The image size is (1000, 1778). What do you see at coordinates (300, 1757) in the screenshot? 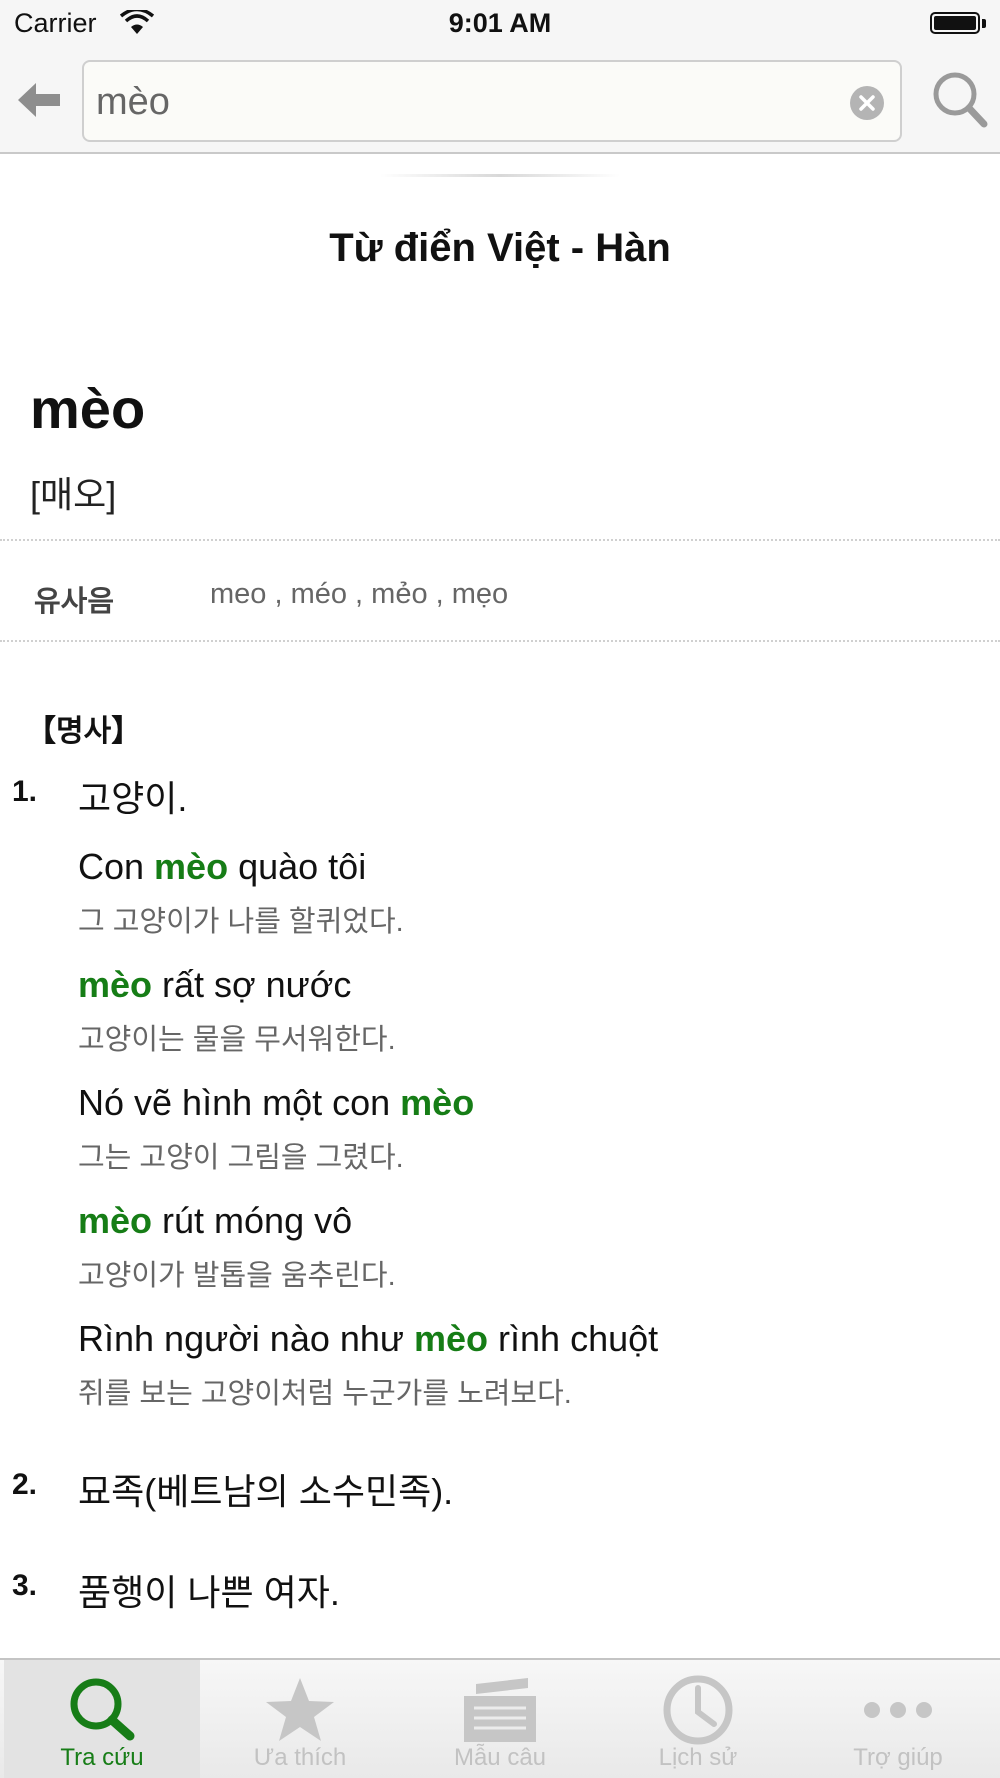
I see `tab-label: Ưa thích` at bounding box center [300, 1757].